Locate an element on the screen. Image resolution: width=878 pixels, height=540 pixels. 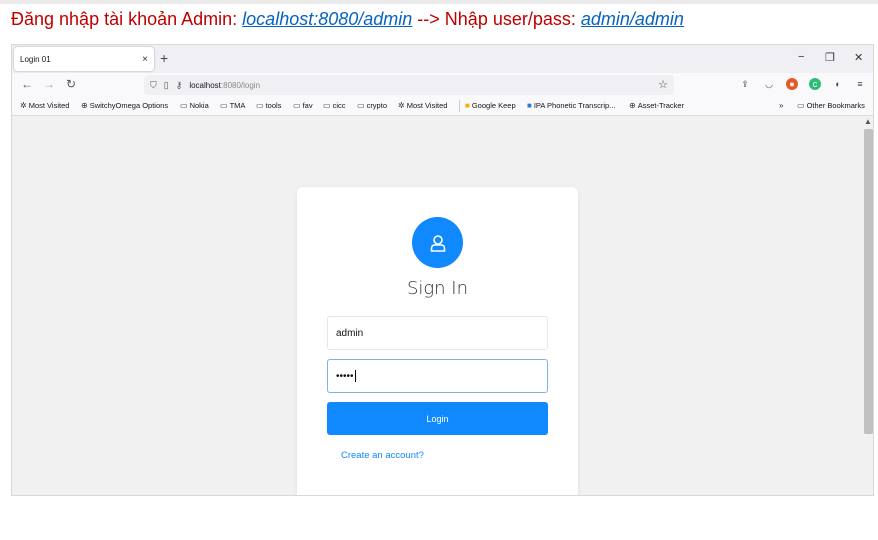
login-button: Login is located at coordinates (437, 418).